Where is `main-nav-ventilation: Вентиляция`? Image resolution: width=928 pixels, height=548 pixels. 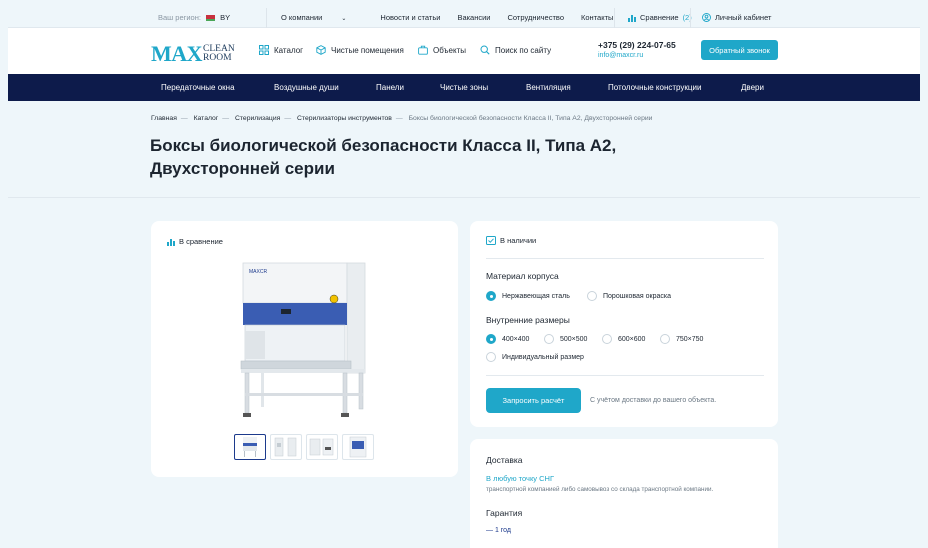
main-nav-ventilation: Вентиляция is located at coordinates (548, 87).